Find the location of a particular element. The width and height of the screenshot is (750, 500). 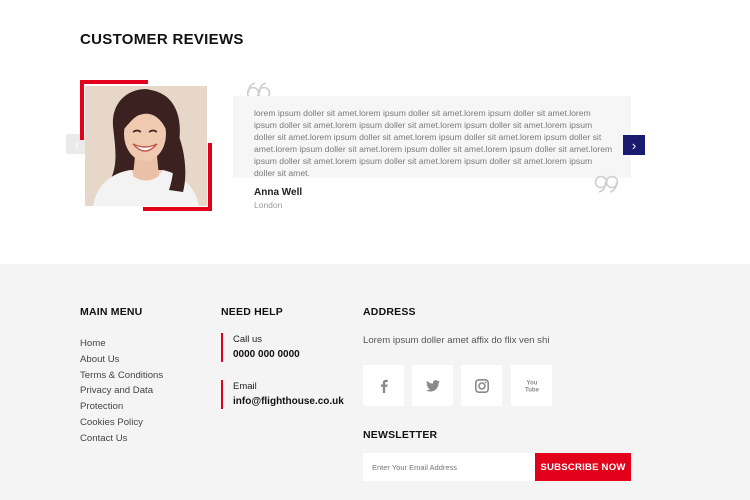

reviews-heading: CUSTOMER REVIEWS is located at coordinates (162, 39).